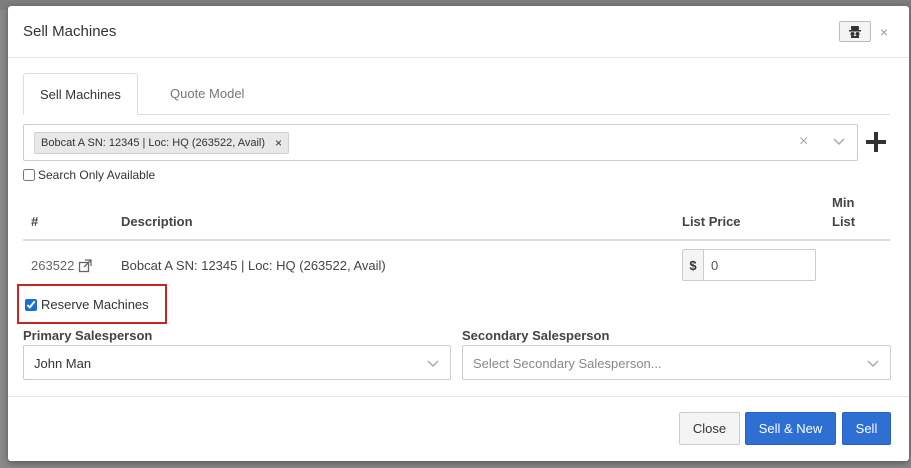  Describe the element at coordinates (70, 31) in the screenshot. I see `modal-title: Sell Machines` at that location.